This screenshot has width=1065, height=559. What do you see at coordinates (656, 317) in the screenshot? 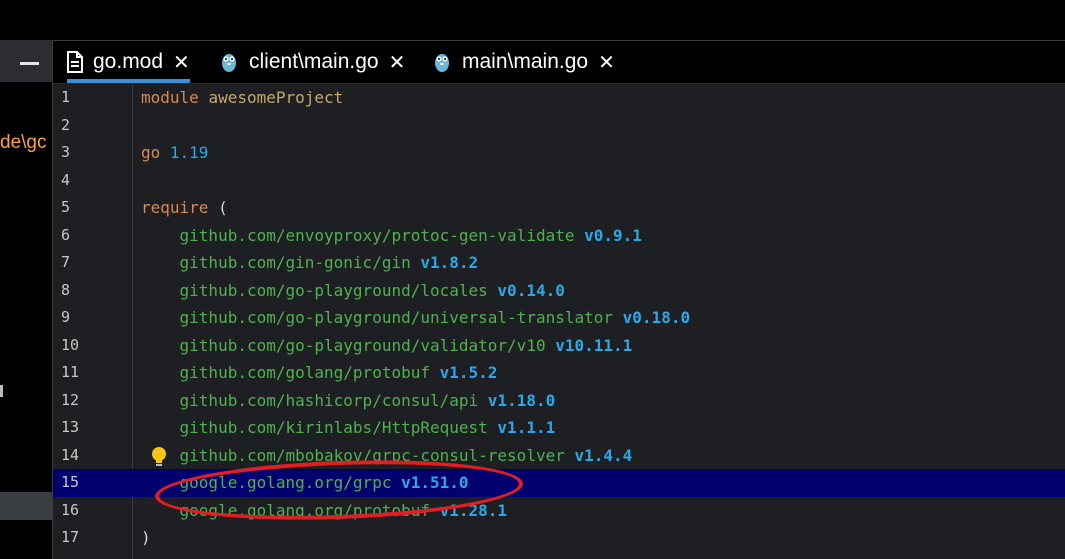
I see `code-token: v0.18.0` at bounding box center [656, 317].